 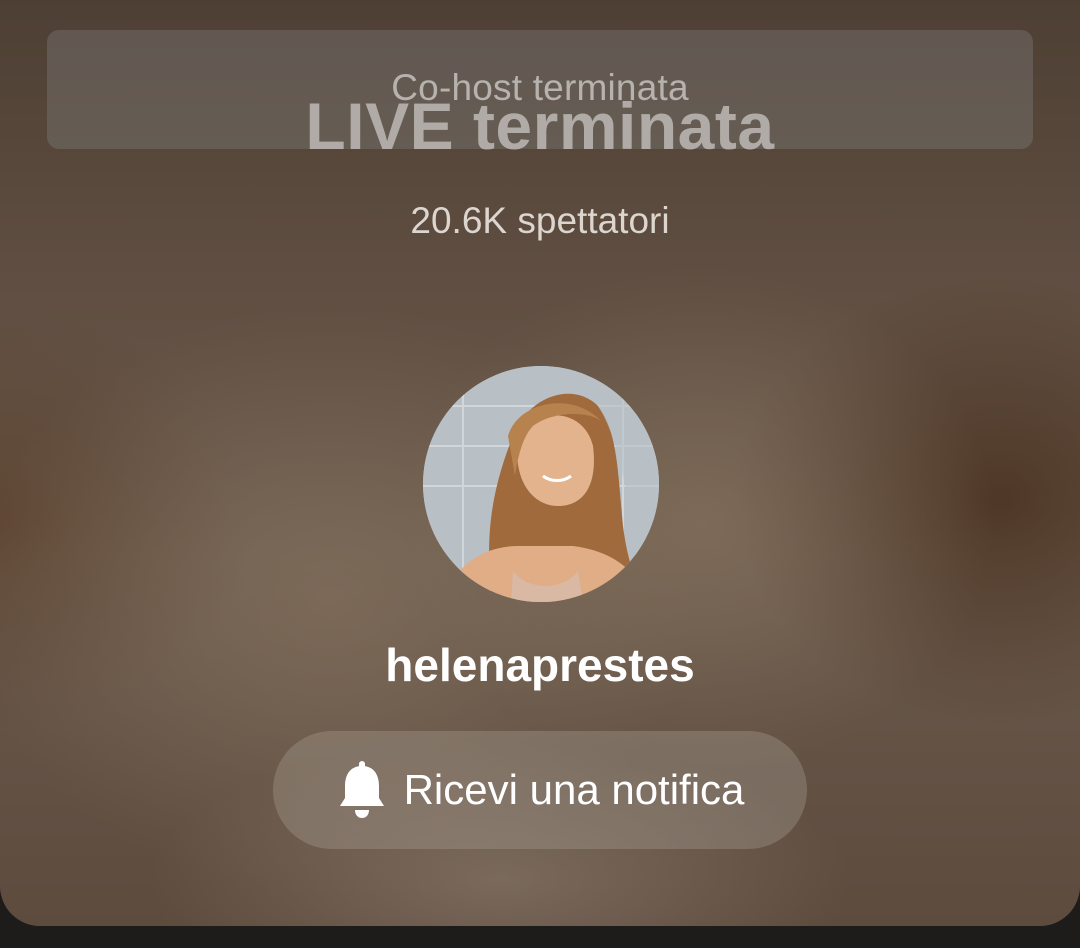 I want to click on live-ended-title: LIVE terminata, so click(x=540, y=126).